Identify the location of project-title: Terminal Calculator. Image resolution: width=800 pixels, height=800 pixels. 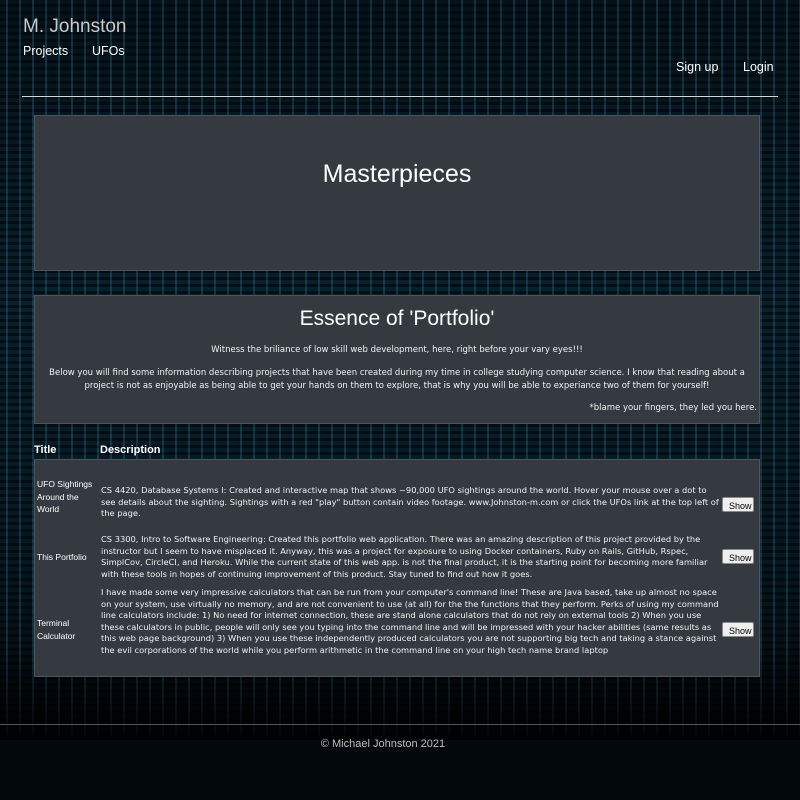
(56, 629).